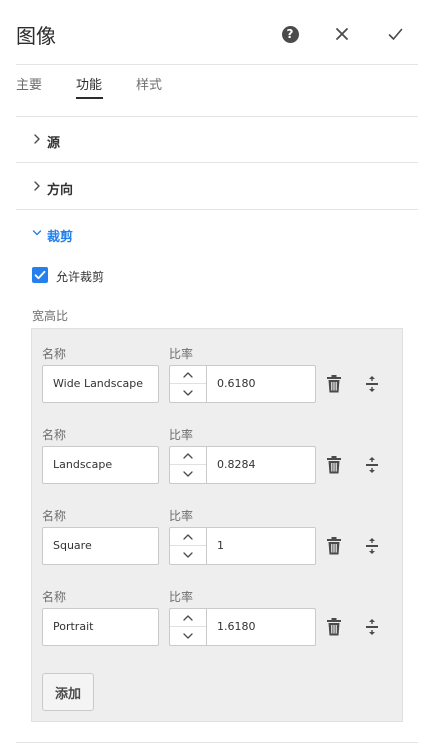 This screenshot has height=747, width=434. What do you see at coordinates (261, 384) in the screenshot?
I see `aspect-ratio-input: 0.6180` at bounding box center [261, 384].